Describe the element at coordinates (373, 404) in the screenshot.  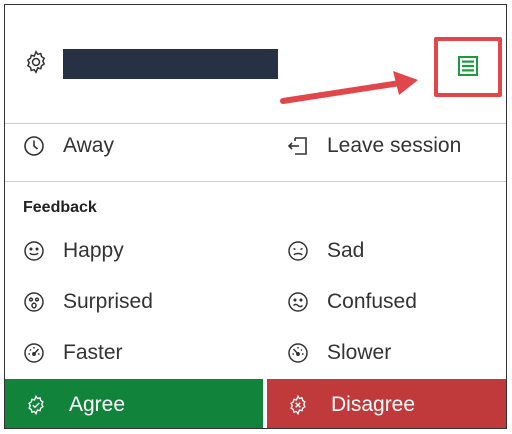
I see `disagree-label: Disagree` at that location.